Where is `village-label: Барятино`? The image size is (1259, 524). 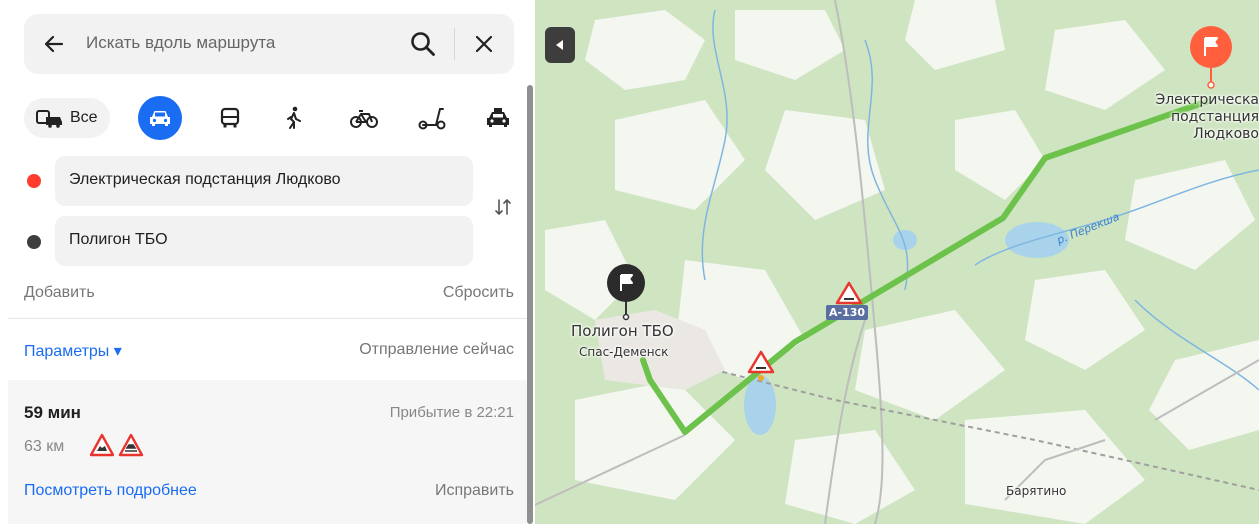 village-label: Барятино is located at coordinates (1036, 491).